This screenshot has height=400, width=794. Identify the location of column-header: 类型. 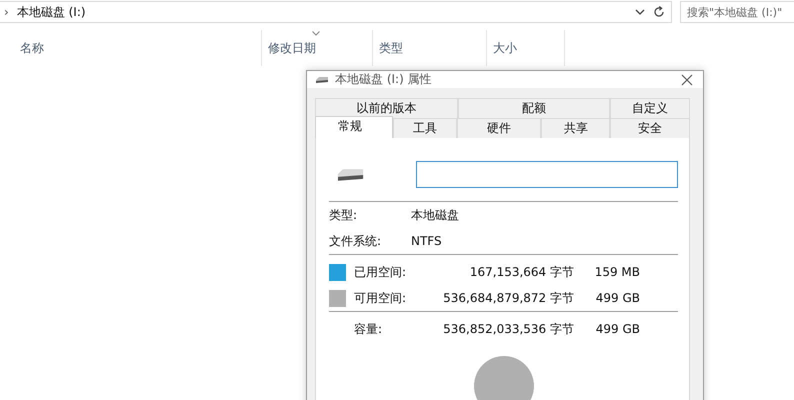
(430, 48).